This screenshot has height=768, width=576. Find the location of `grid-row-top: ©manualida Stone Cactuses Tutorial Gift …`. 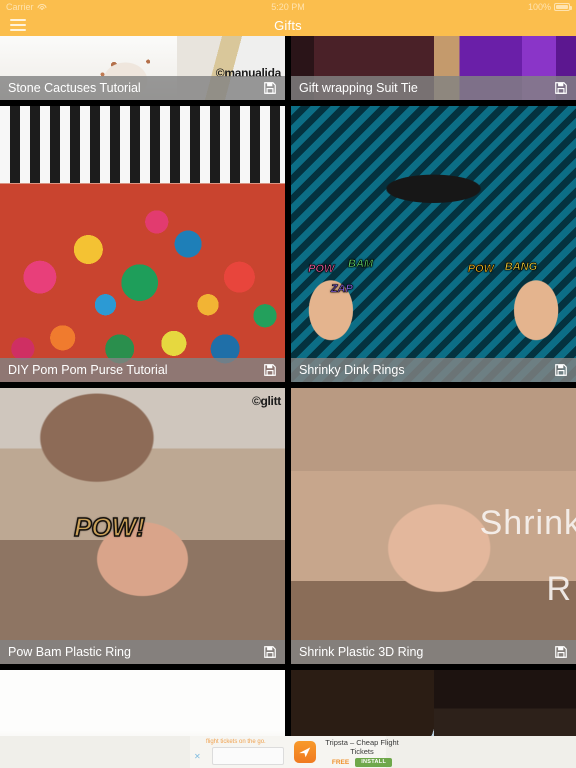

grid-row-top: ©manualida Stone Cactuses Tutorial Gift … is located at coordinates (288, 68).